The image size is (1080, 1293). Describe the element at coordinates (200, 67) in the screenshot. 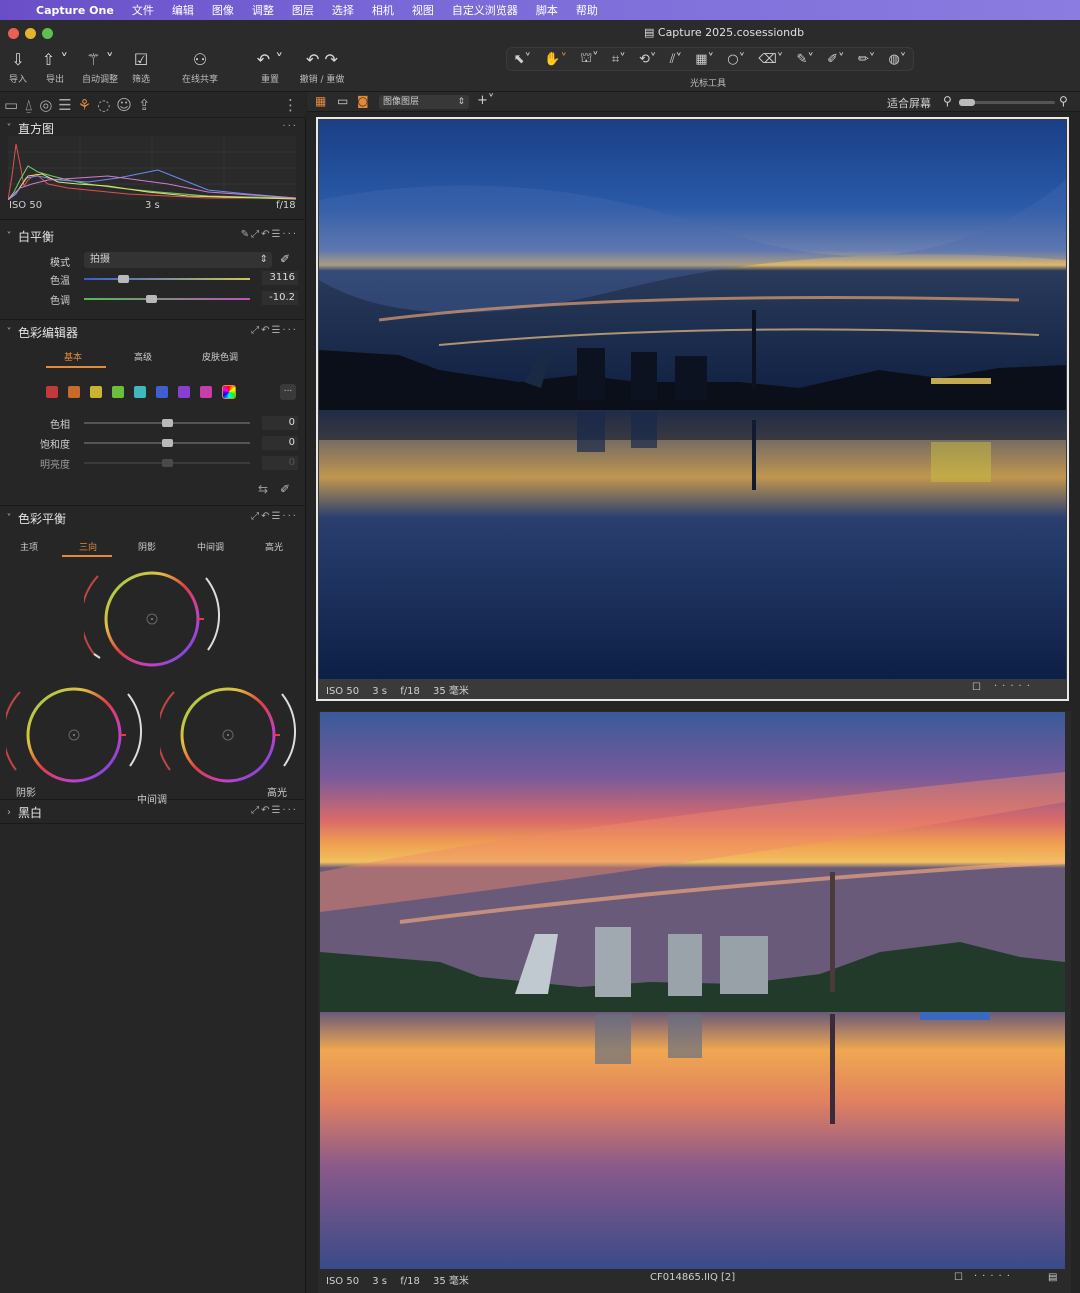

I see `share-button: ⚇ 在线共享` at that location.